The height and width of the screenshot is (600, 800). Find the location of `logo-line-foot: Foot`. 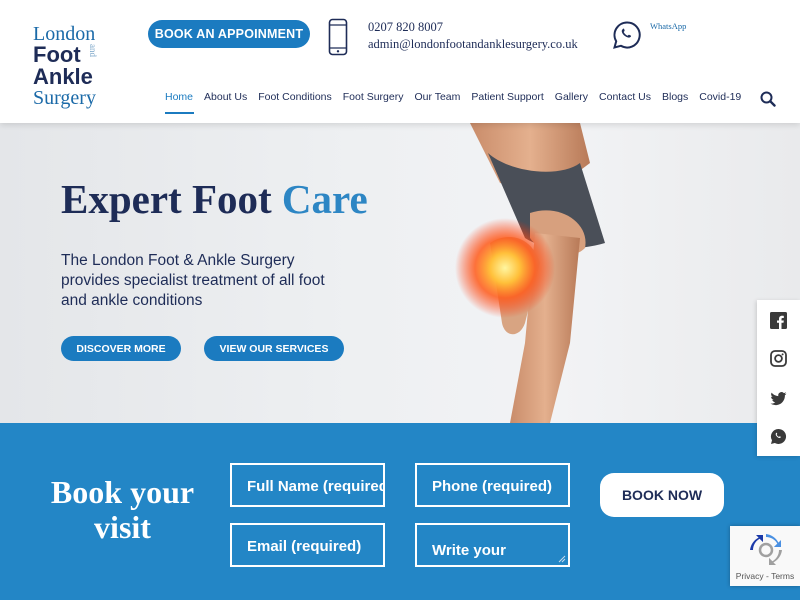

logo-line-foot: Foot is located at coordinates (57, 54).